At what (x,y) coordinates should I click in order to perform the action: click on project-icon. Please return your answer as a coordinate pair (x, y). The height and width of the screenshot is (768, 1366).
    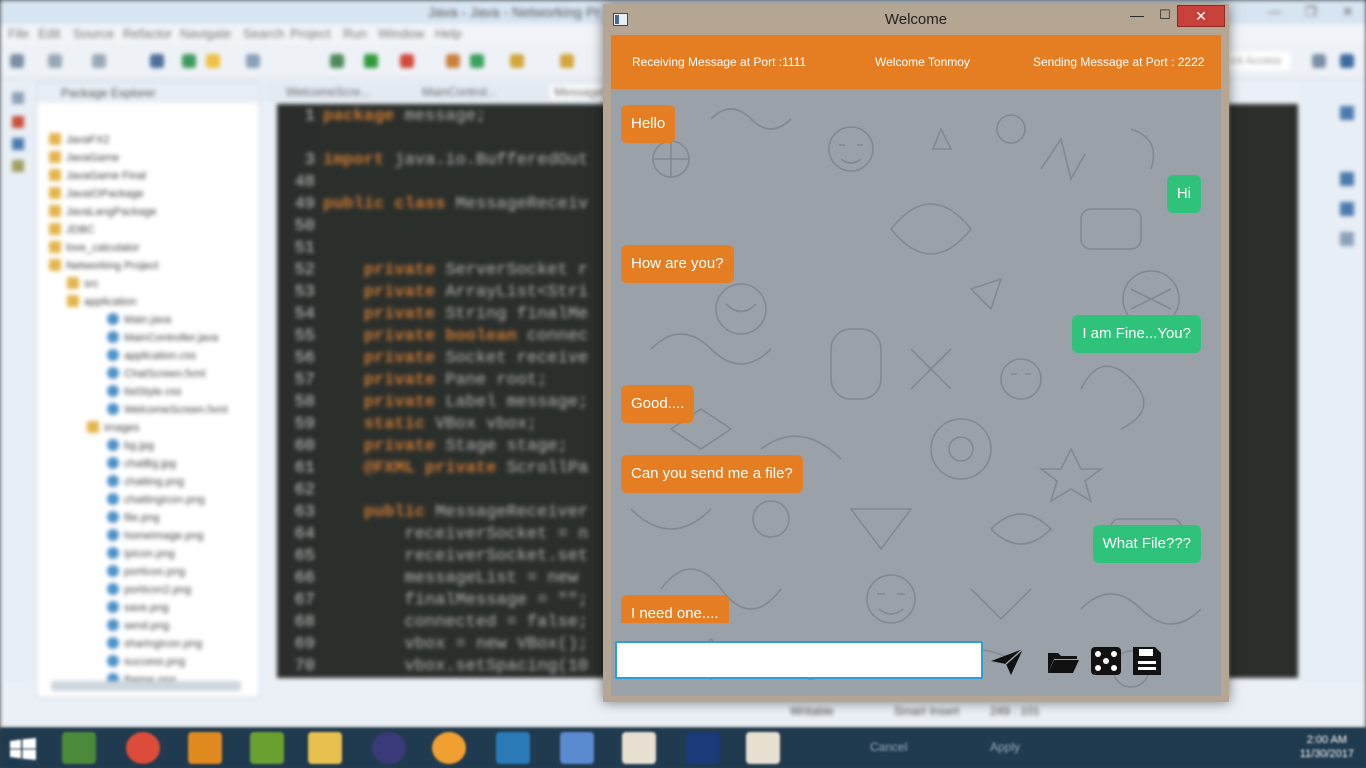
    Looking at the image, I should click on (55, 211).